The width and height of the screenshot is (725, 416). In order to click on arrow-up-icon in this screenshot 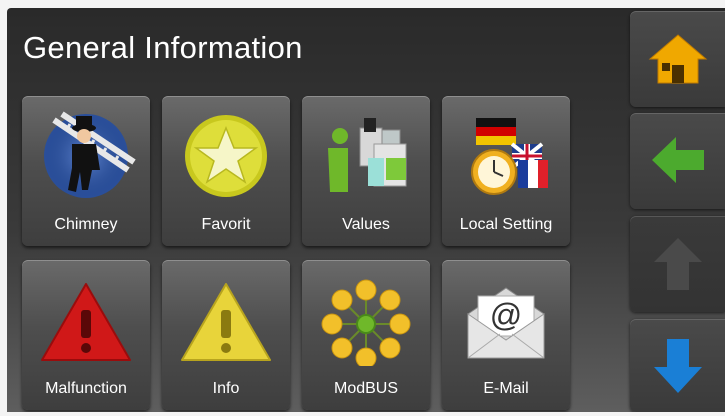, I will do `click(678, 264)`.